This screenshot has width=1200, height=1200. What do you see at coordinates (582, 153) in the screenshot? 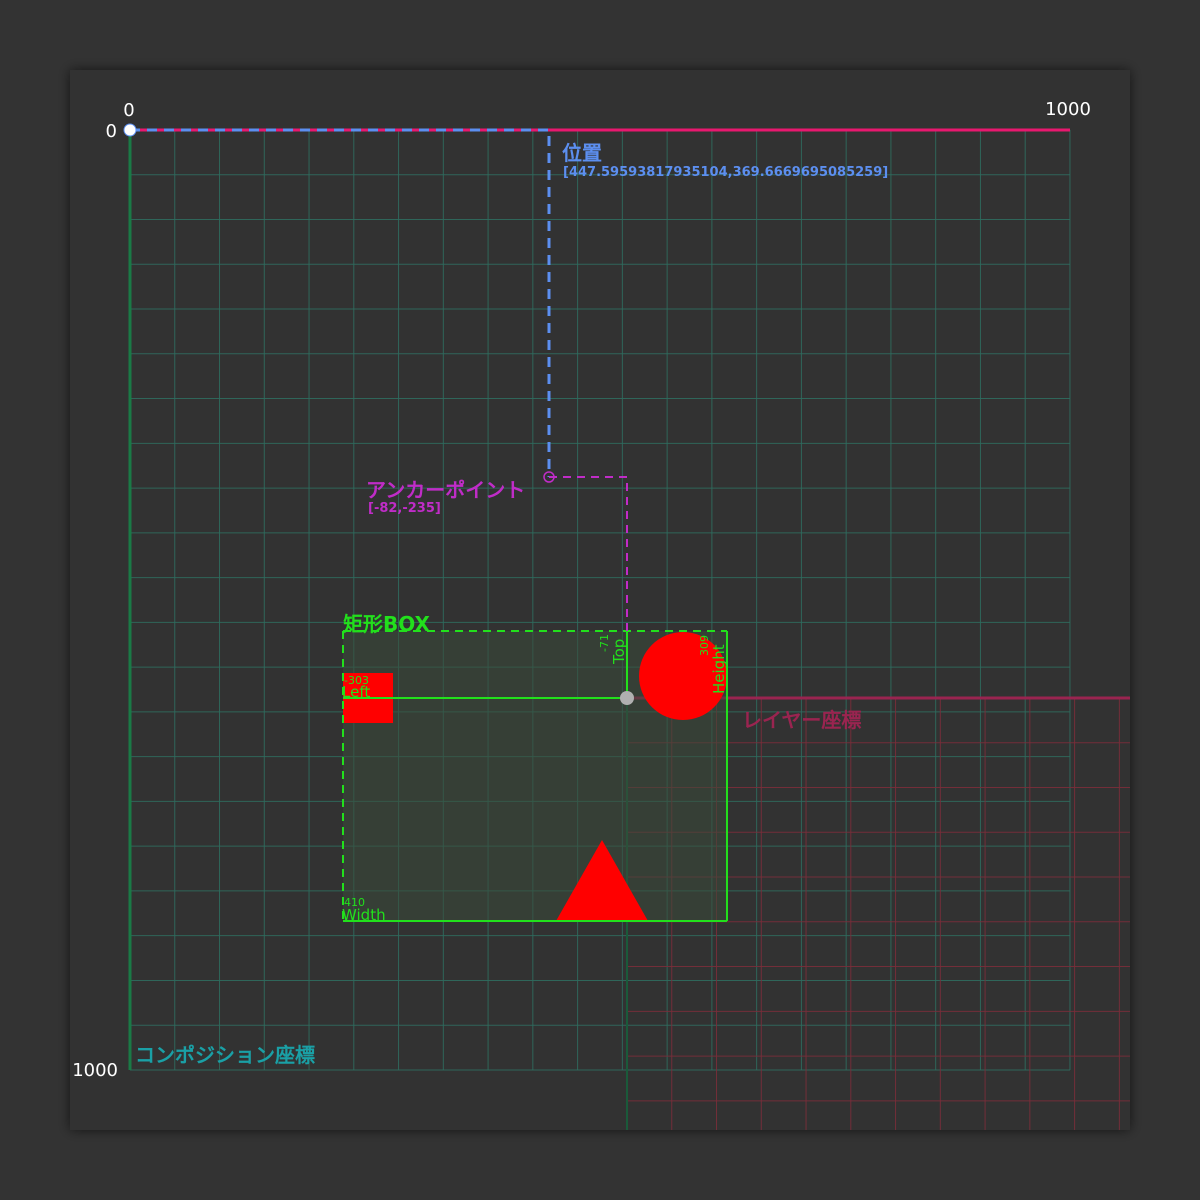
I see `position-label: 位置` at bounding box center [582, 153].